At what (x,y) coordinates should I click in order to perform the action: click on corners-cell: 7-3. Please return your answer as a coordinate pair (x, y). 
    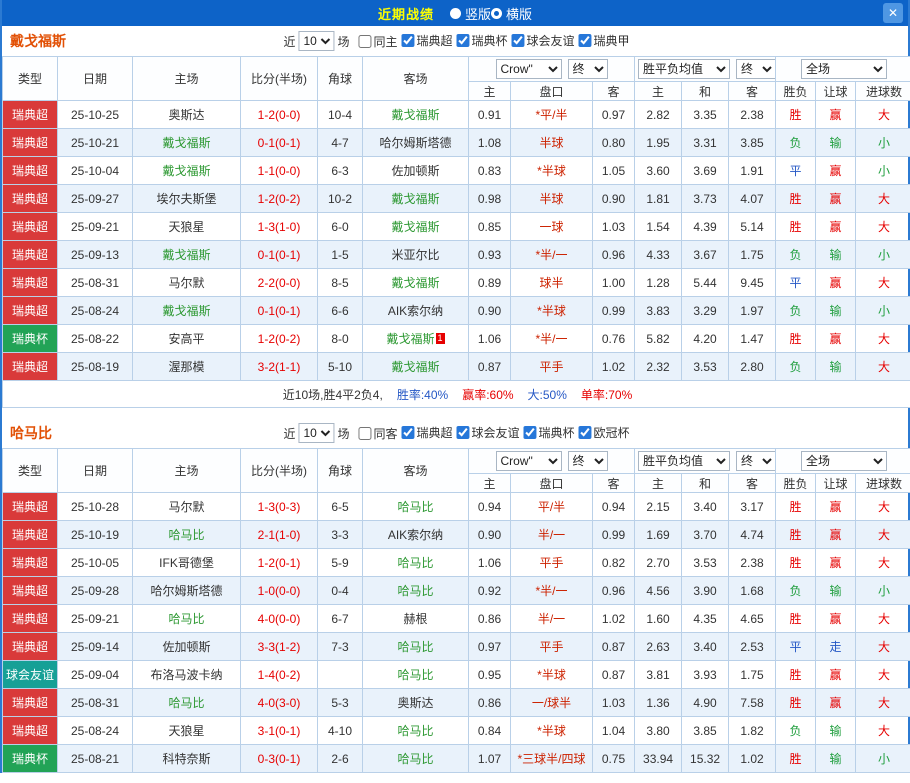
    Looking at the image, I should click on (340, 647).